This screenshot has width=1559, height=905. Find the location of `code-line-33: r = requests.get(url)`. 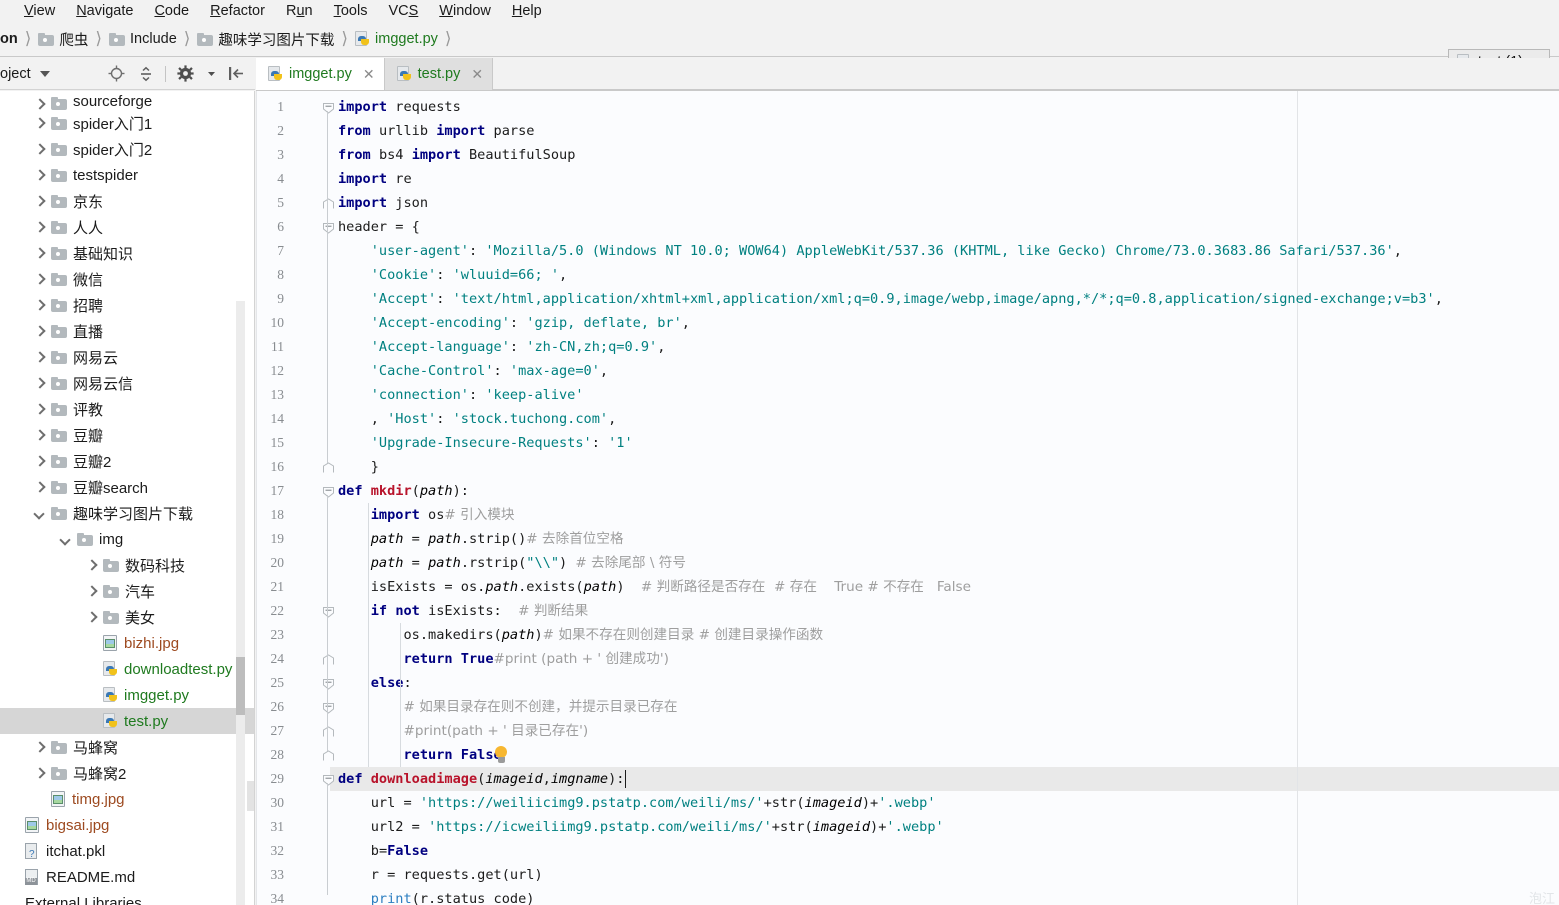

code-line-33: r = requests.get(url) is located at coordinates (440, 875).